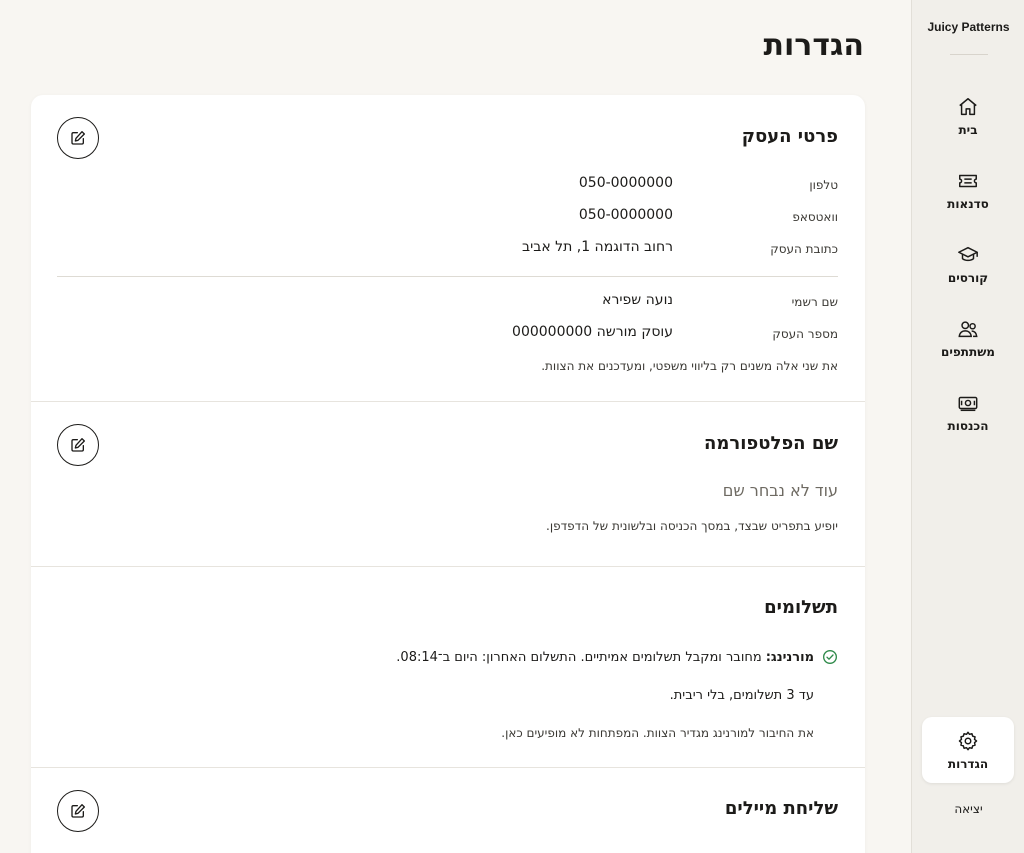 The width and height of the screenshot is (1024, 853). I want to click on home-icon, so click(968, 107).